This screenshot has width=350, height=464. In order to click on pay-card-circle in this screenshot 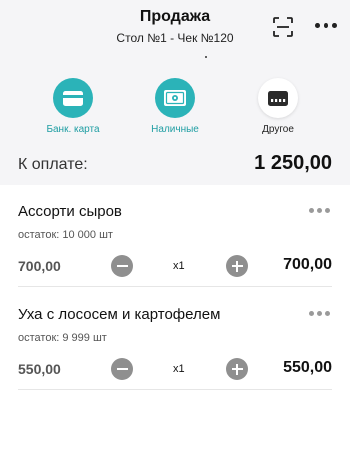, I will do `click(73, 98)`.